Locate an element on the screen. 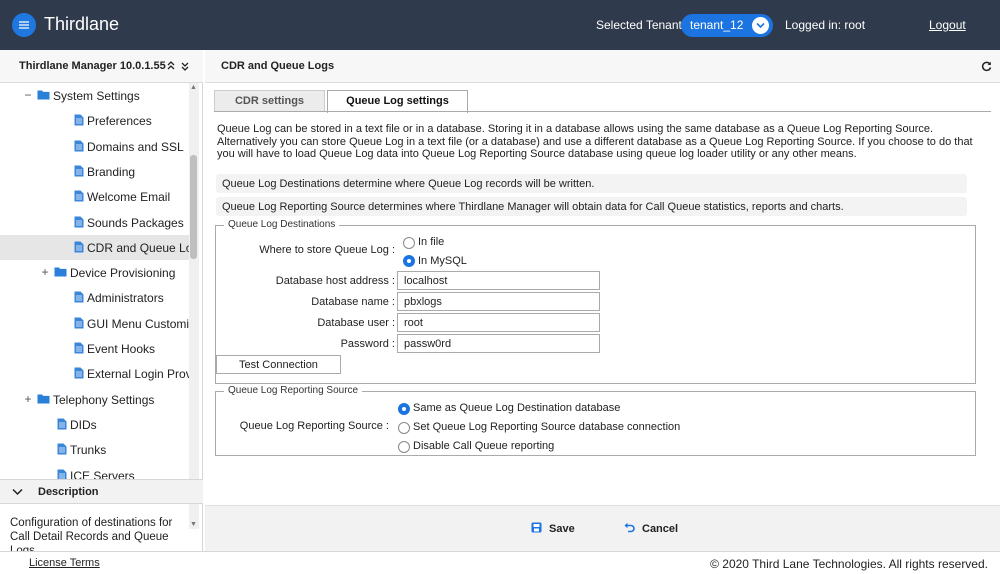  destinations-legend: Queue Log Destinations is located at coordinates (282, 224).